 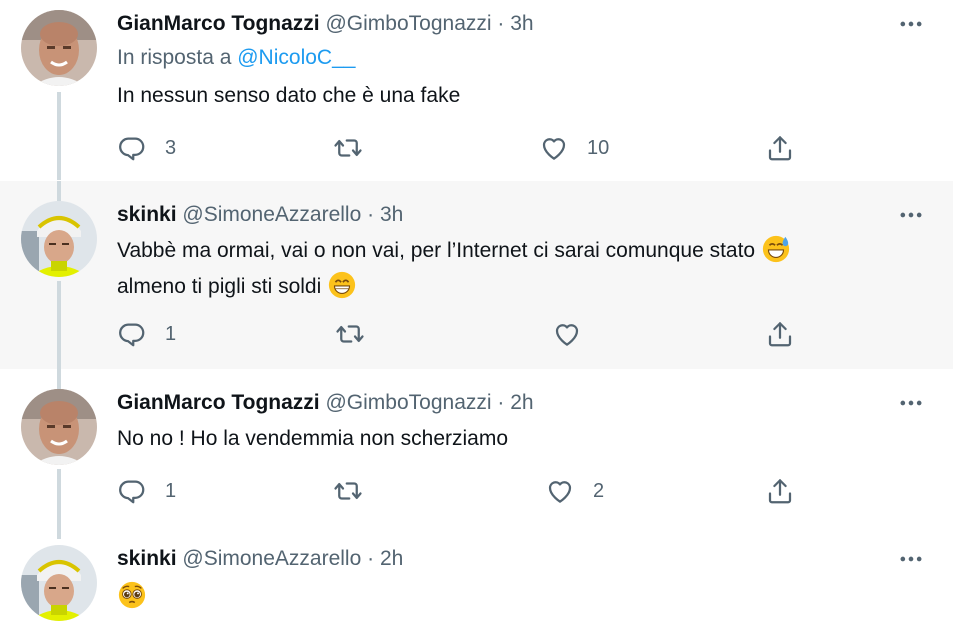 What do you see at coordinates (313, 438) in the screenshot?
I see `tweet-text: No no ! Ho la vendemmia non scherziamo` at bounding box center [313, 438].